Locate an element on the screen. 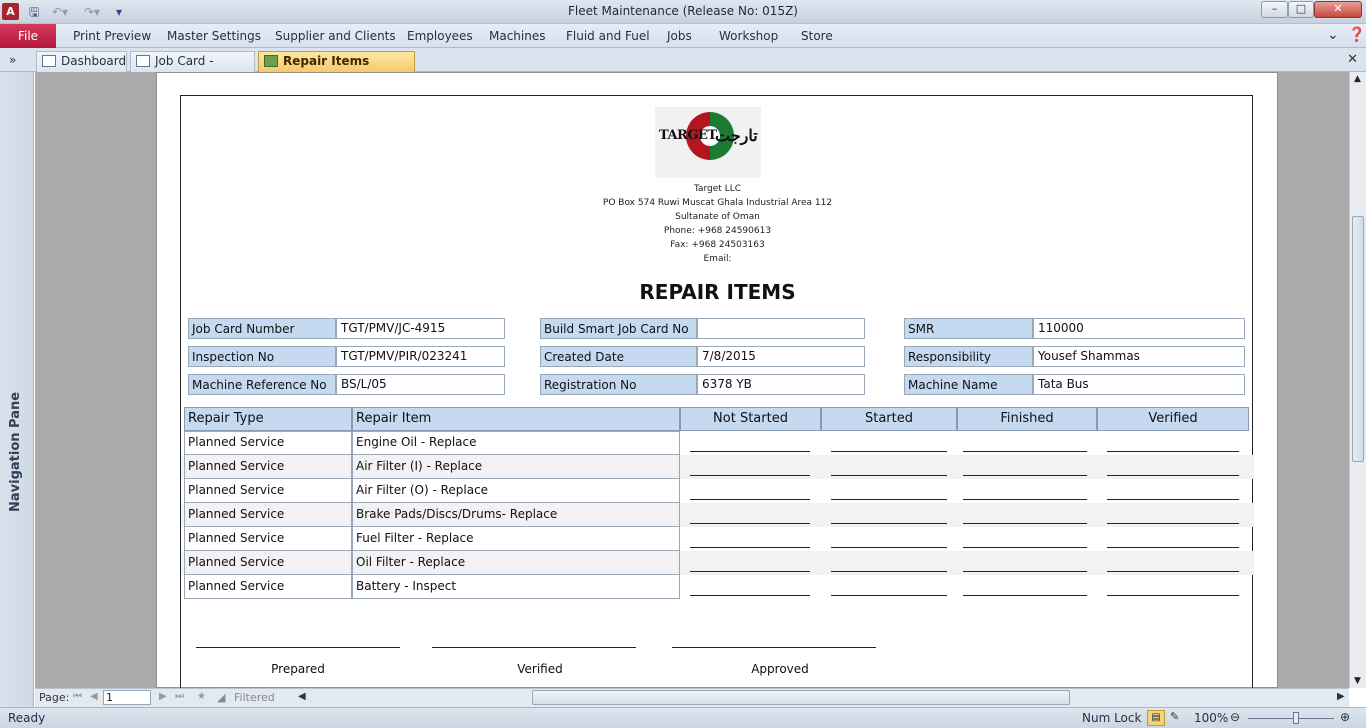 This screenshot has width=1366, height=728. menu-jobs: Jobs is located at coordinates (679, 36).